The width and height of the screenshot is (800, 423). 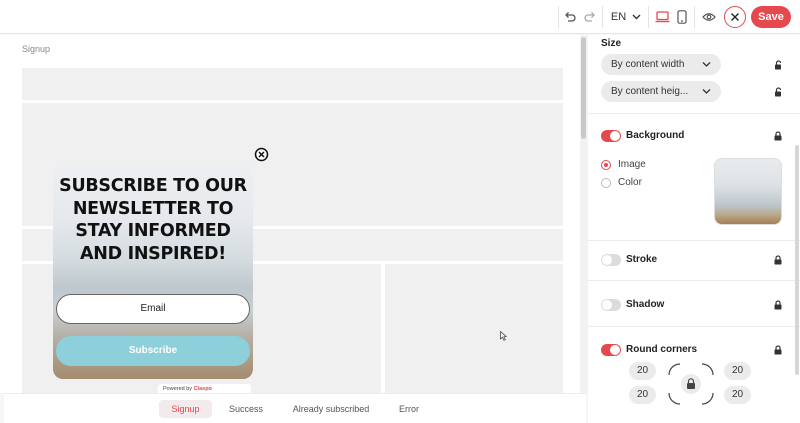 What do you see at coordinates (178, 389) in the screenshot?
I see `powered-by-text: Powered by` at bounding box center [178, 389].